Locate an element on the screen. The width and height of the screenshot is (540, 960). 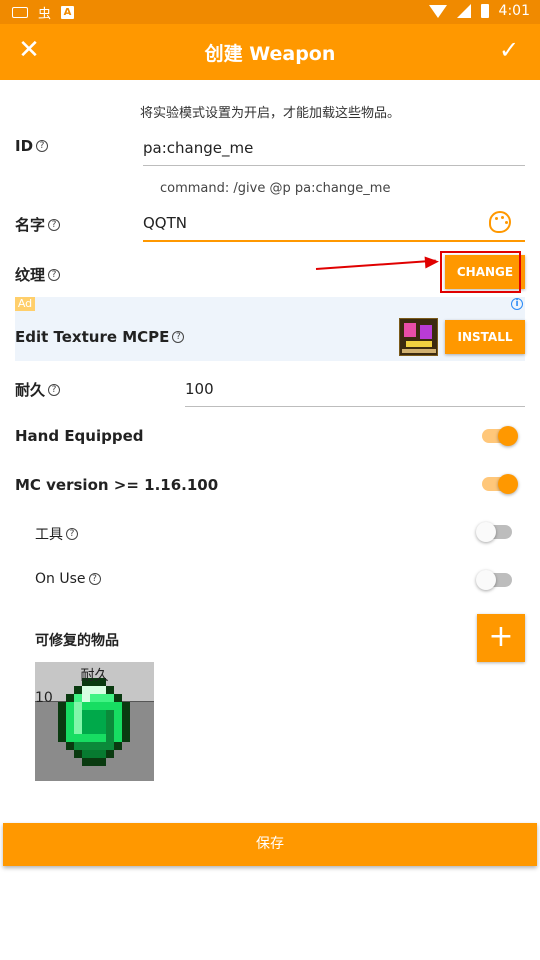
save-button: 保存 is located at coordinates (270, 844).